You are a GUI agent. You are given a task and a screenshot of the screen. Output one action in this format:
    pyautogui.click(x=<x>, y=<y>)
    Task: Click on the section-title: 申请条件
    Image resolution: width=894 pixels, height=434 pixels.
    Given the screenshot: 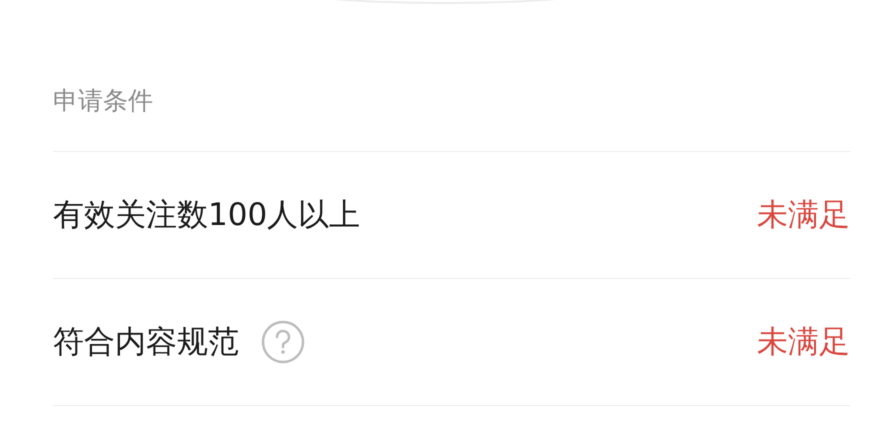 What is the action you would take?
    pyautogui.click(x=103, y=100)
    